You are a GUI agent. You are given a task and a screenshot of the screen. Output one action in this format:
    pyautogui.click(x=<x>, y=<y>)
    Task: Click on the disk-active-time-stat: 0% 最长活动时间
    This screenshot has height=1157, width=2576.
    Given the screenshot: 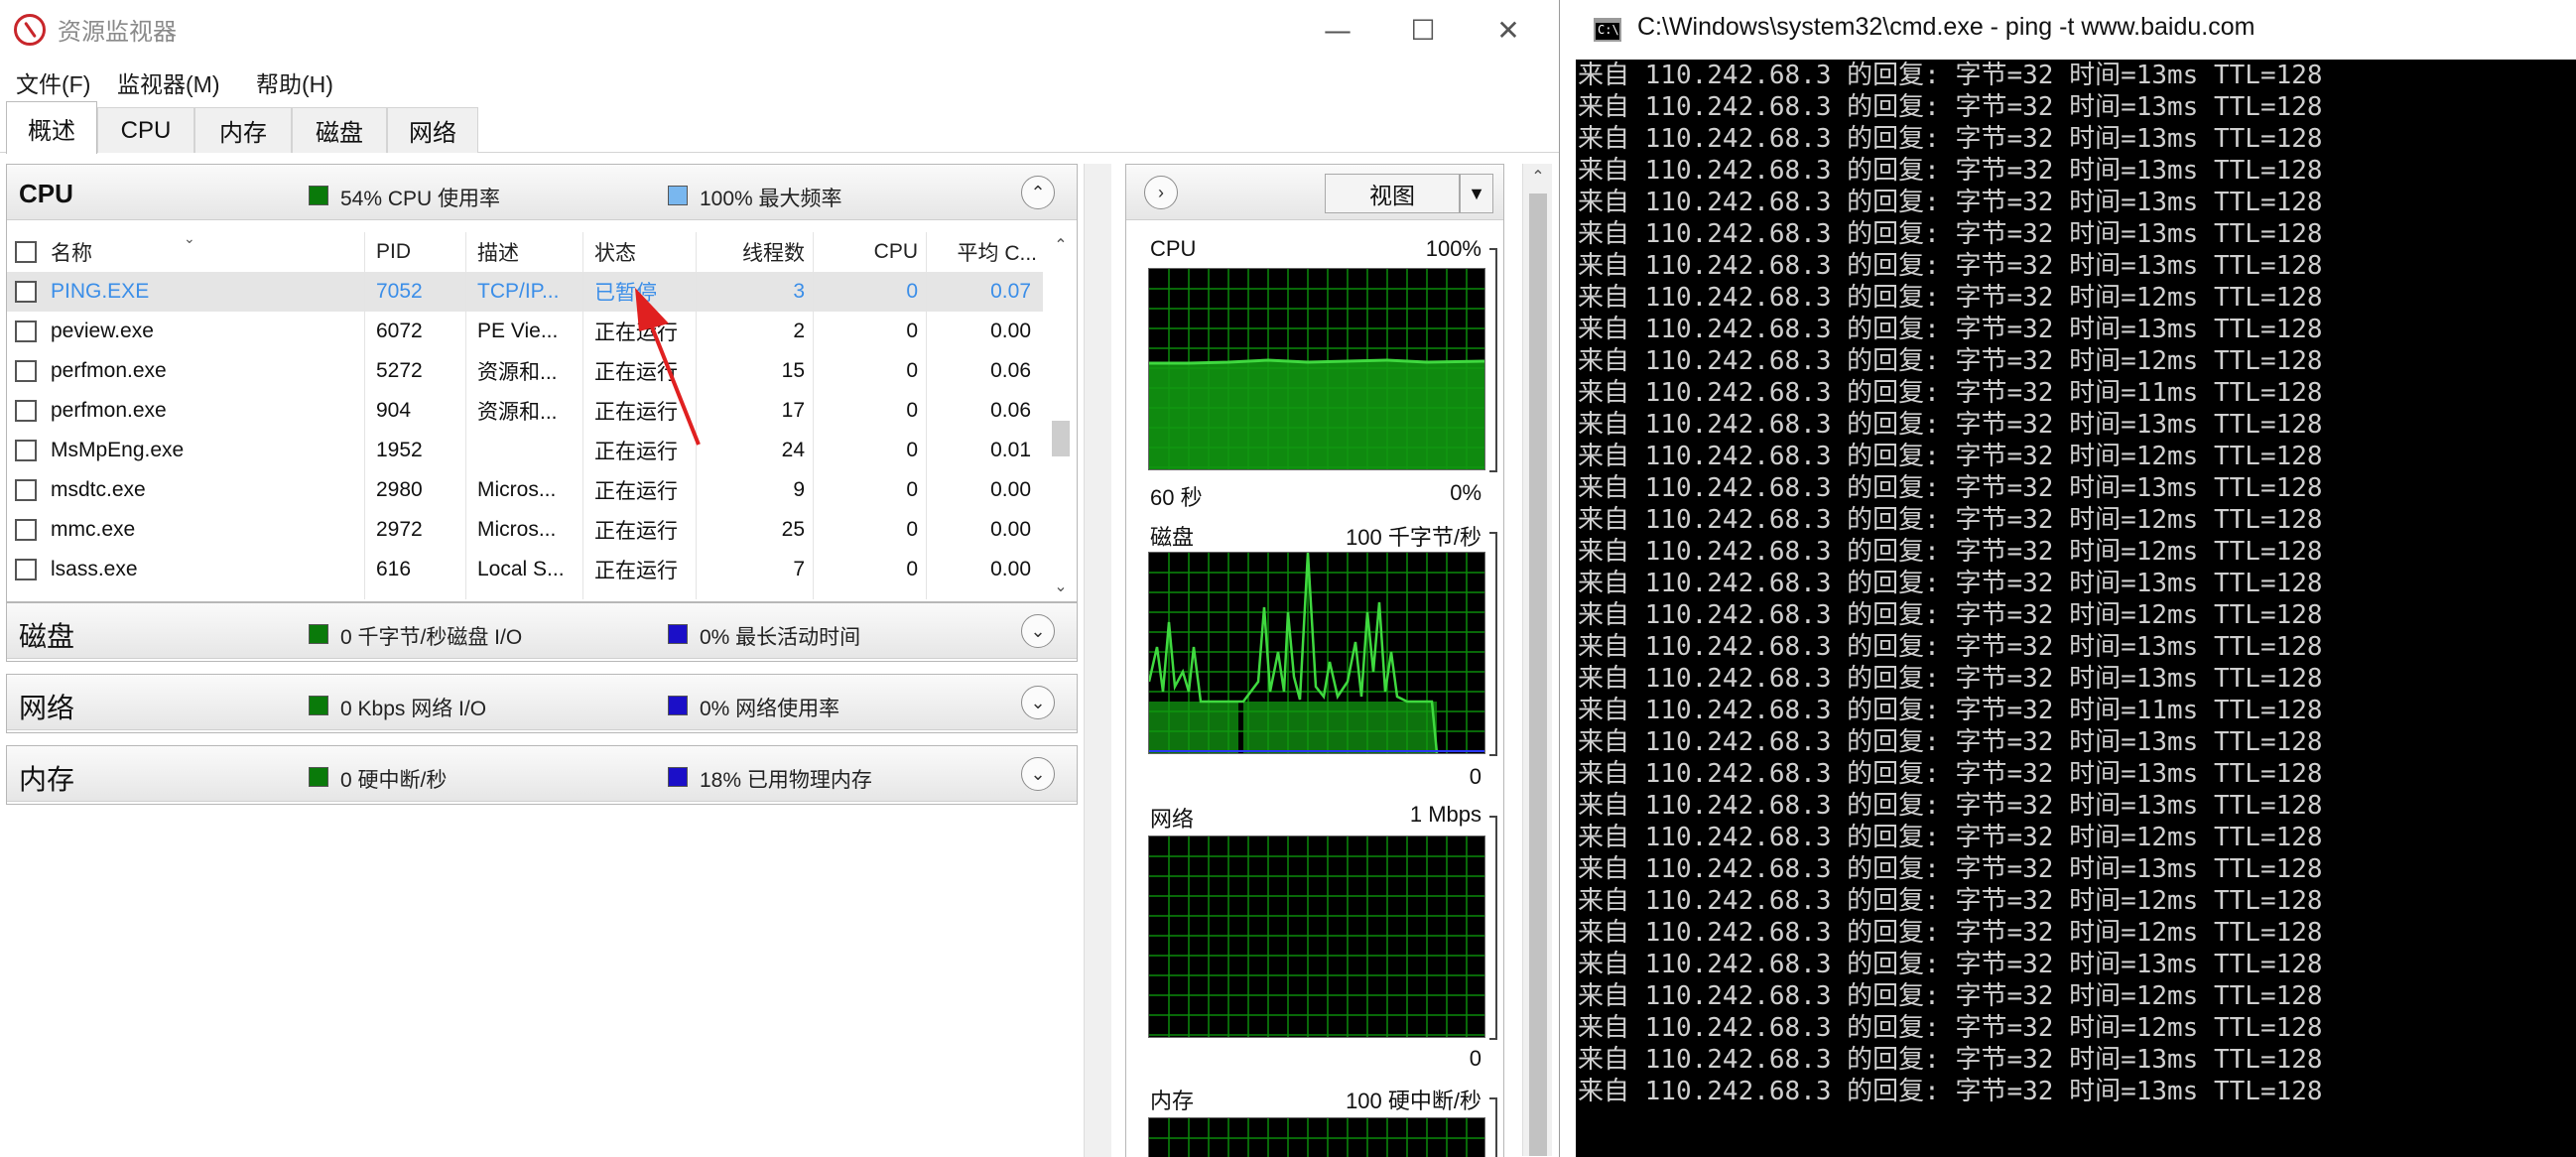 What is the action you would take?
    pyautogui.click(x=781, y=637)
    